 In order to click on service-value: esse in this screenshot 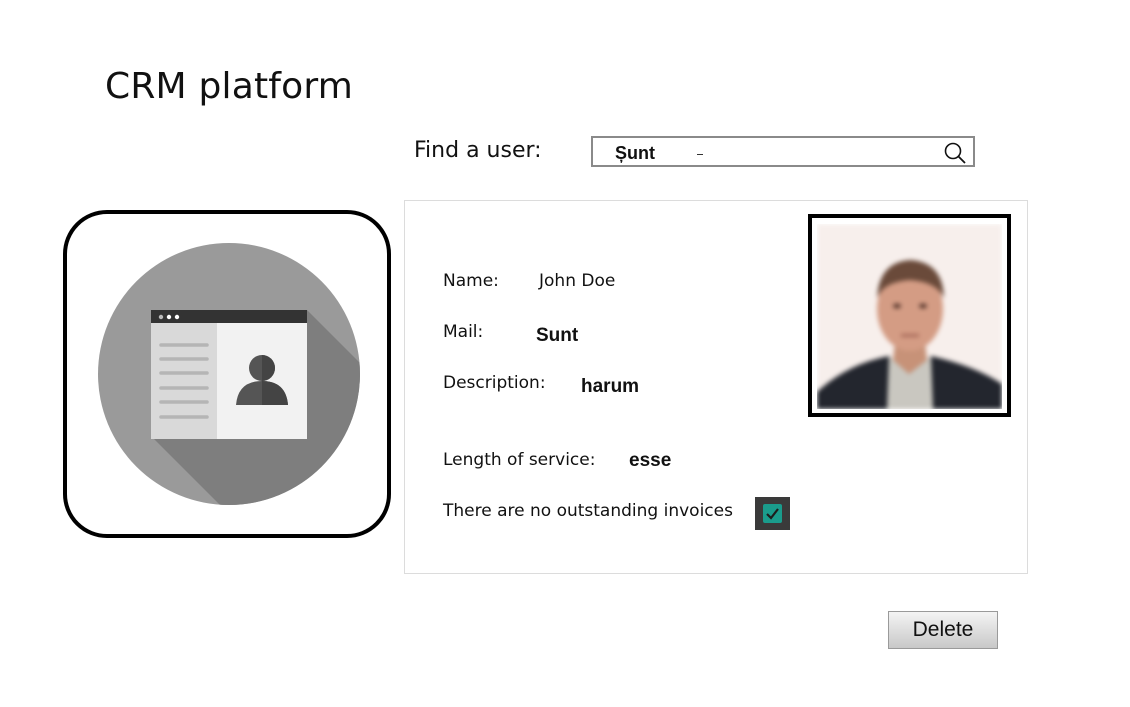, I will do `click(650, 460)`.